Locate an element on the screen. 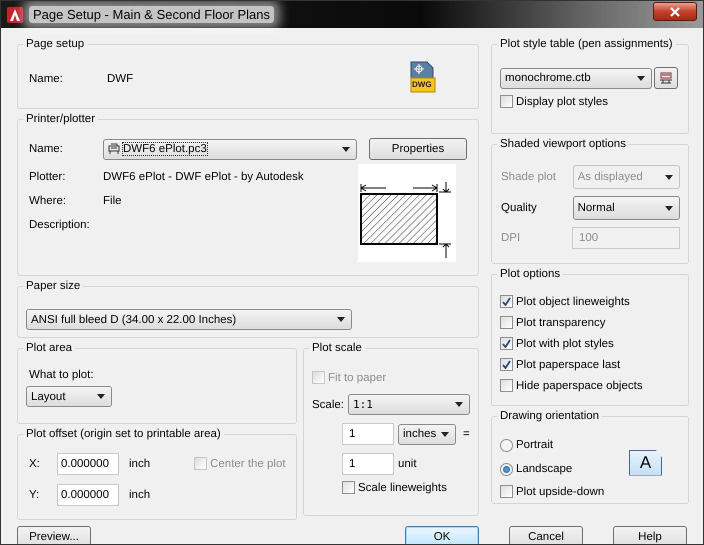 The height and width of the screenshot is (545, 704). checkbox-label: Plot paperspace last is located at coordinates (568, 364).